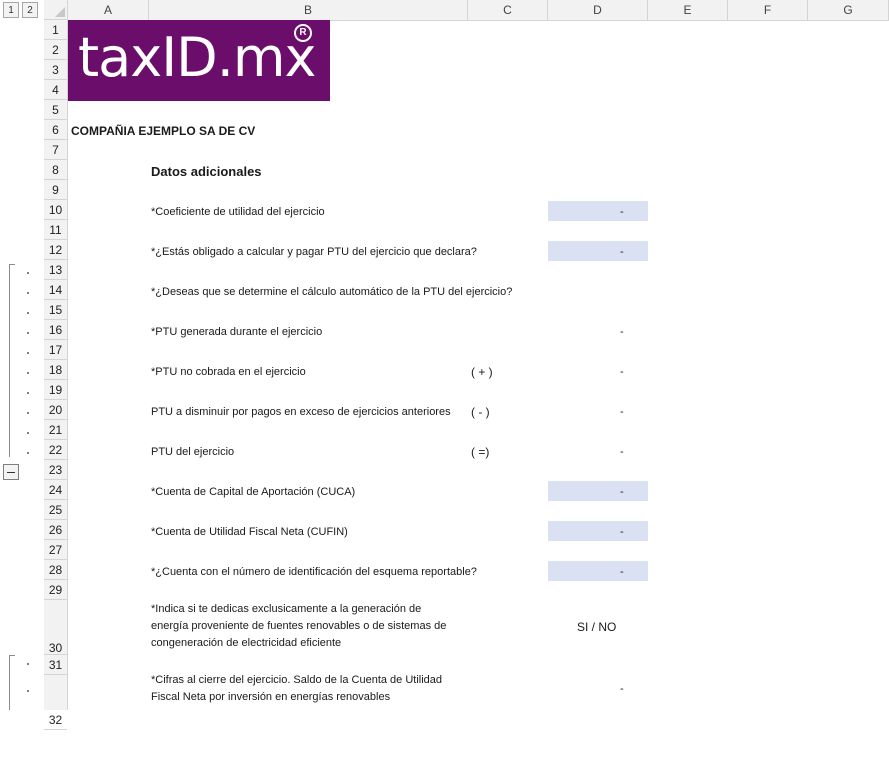 This screenshot has width=889, height=765. Describe the element at coordinates (55, 290) in the screenshot. I see `row-header: 14` at that location.